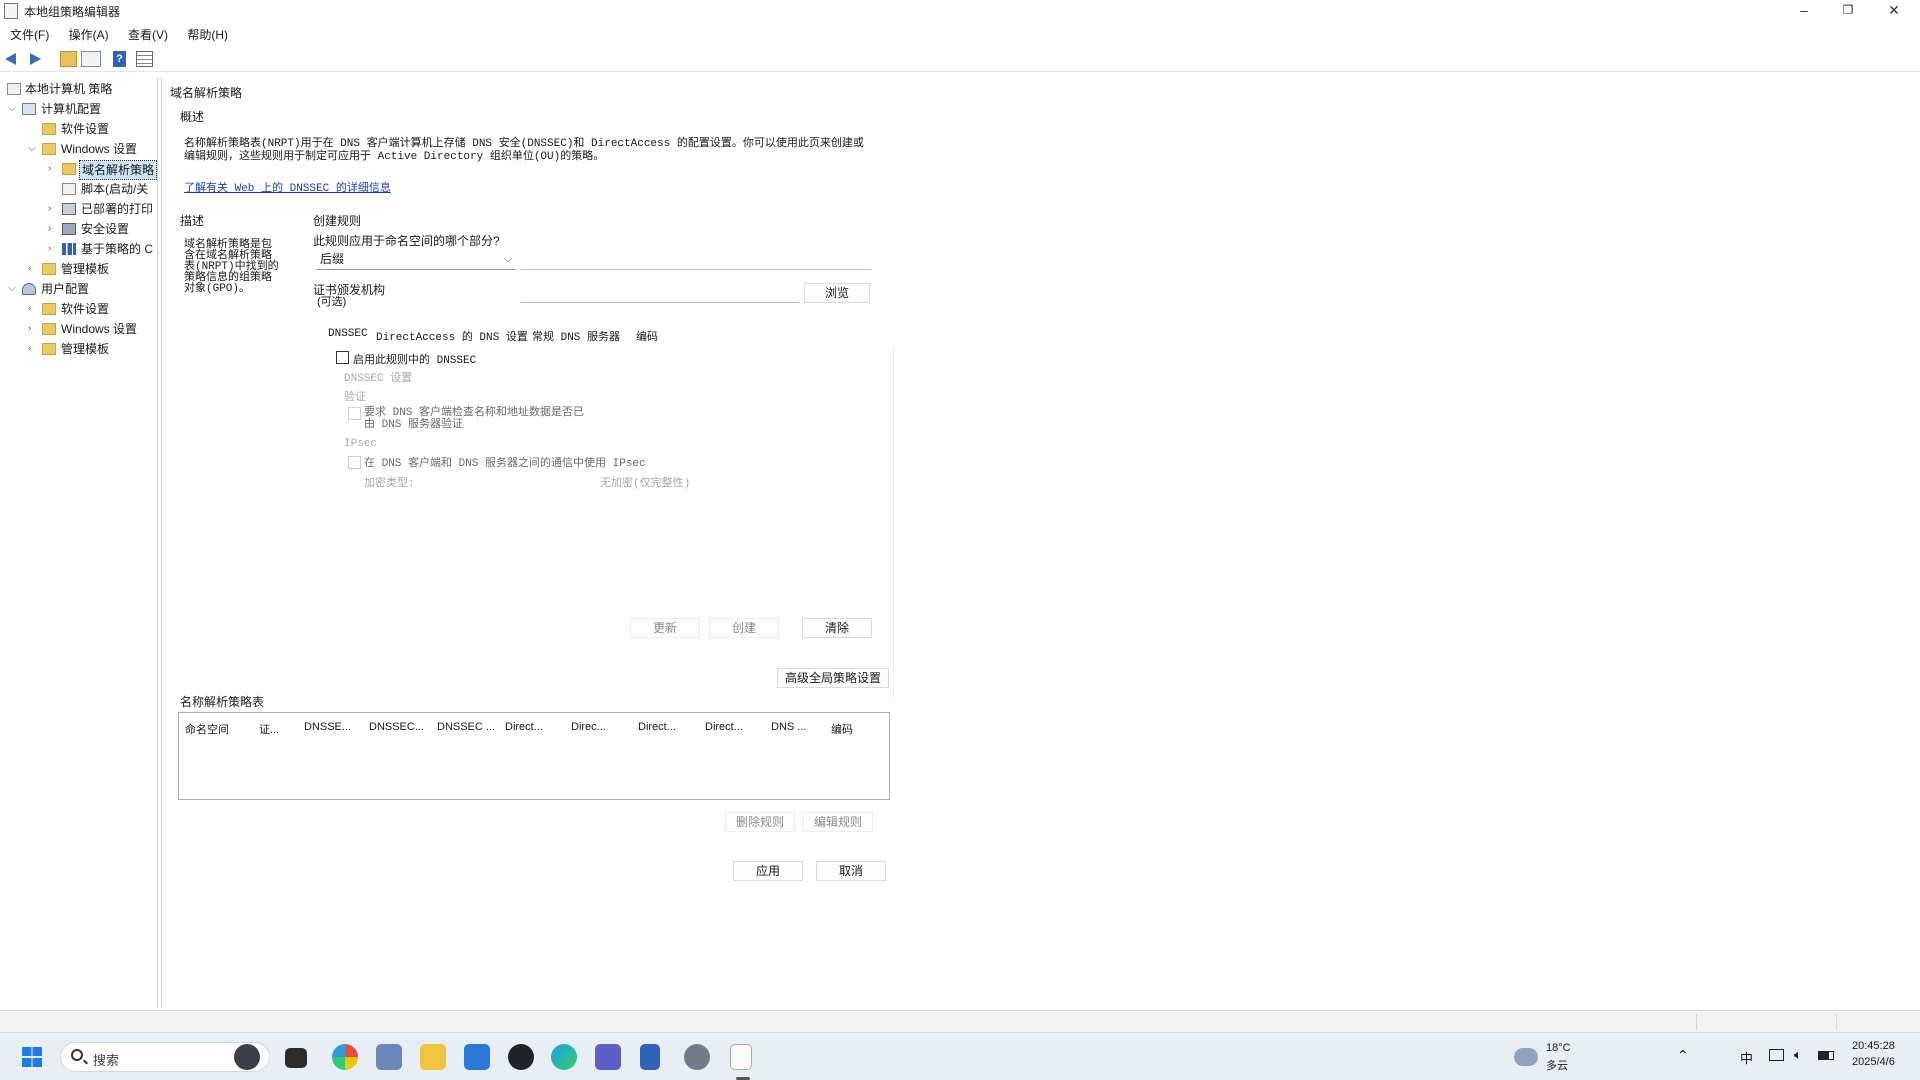  Describe the element at coordinates (207, 35) in the screenshot. I see `menu-help: 帮助(H)` at that location.